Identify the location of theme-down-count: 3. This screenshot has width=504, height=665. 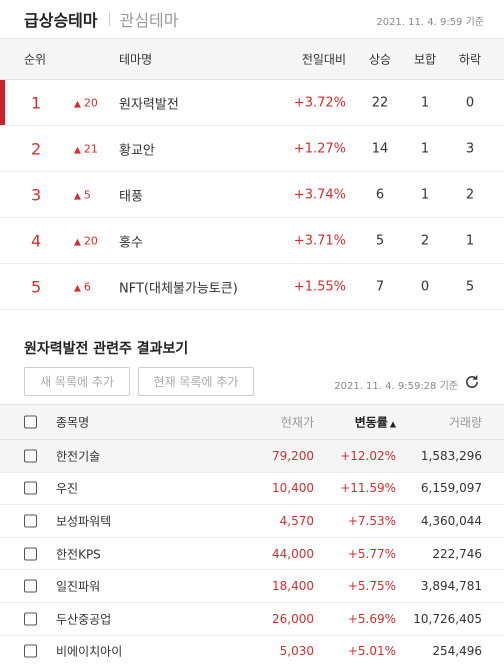
(470, 148).